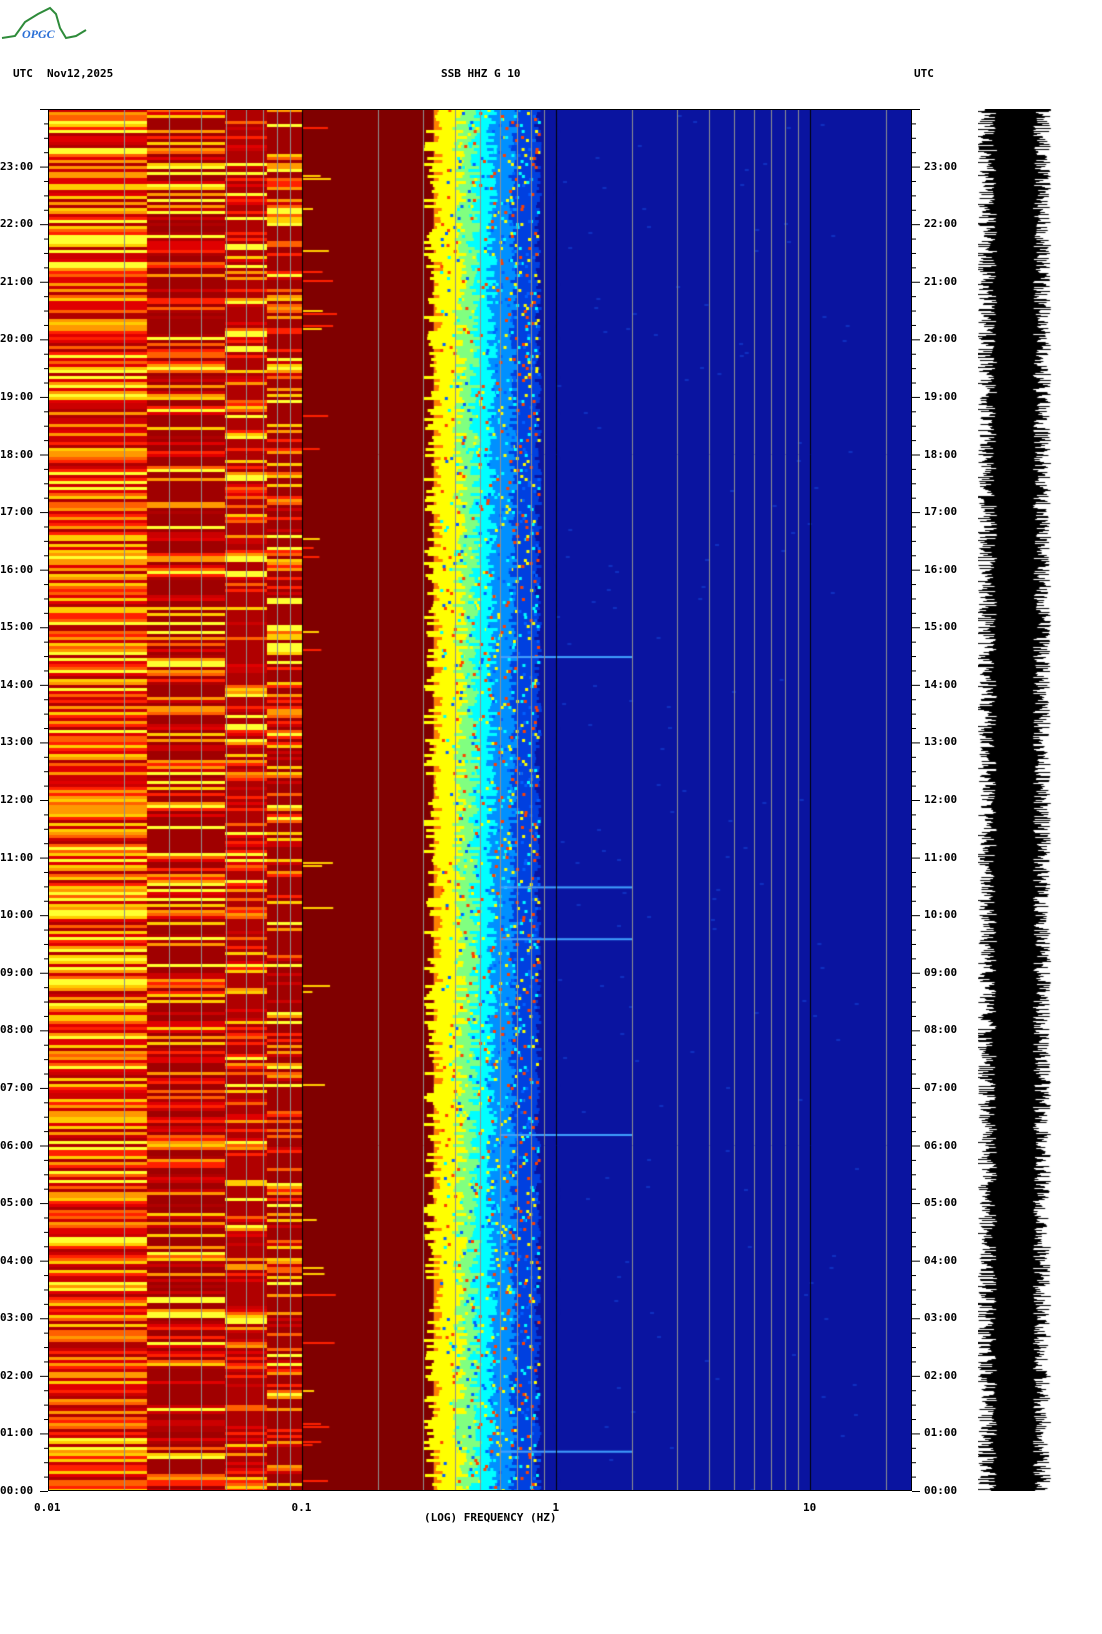  What do you see at coordinates (941, 224) in the screenshot?
I see `y-tick-label-right: 22:00` at bounding box center [941, 224].